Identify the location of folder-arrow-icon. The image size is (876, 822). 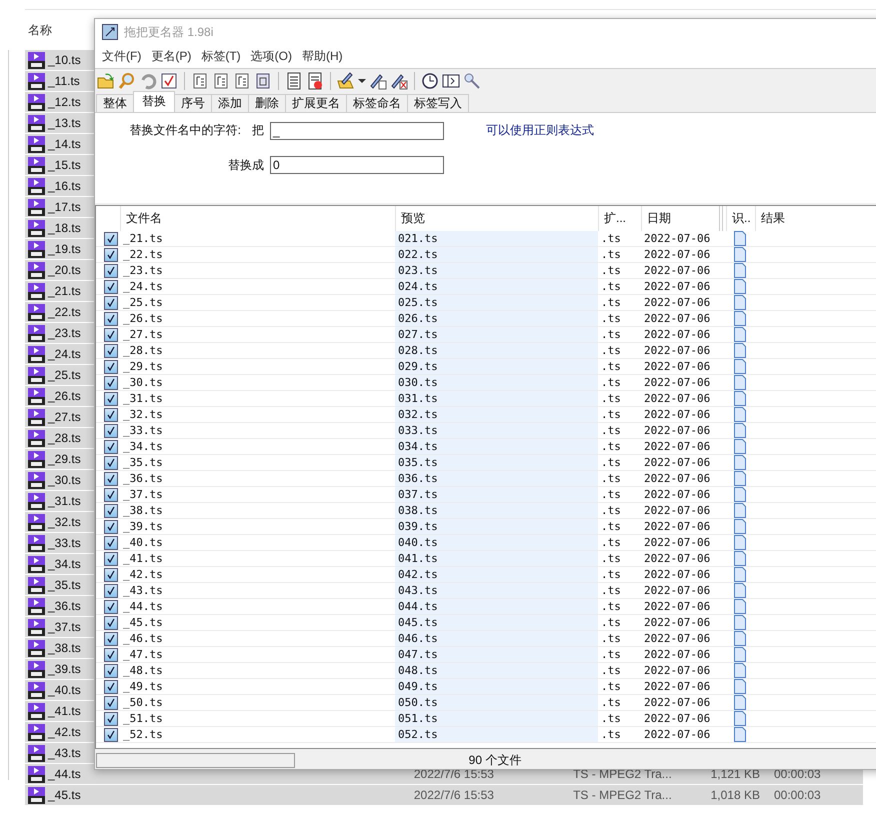
(106, 81).